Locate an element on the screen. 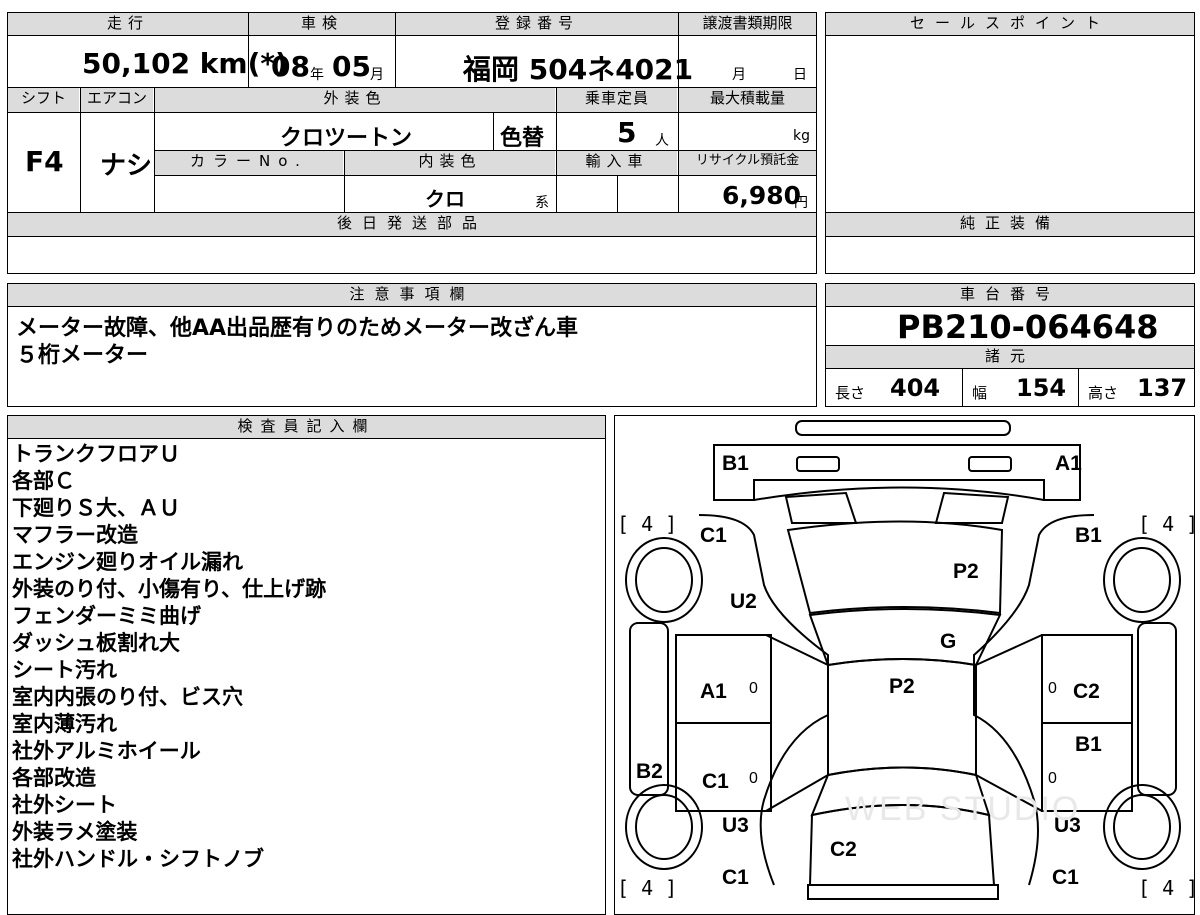 Image resolution: width=1200 pixels, height=915 pixels. month-unit: 月 is located at coordinates (377, 75).